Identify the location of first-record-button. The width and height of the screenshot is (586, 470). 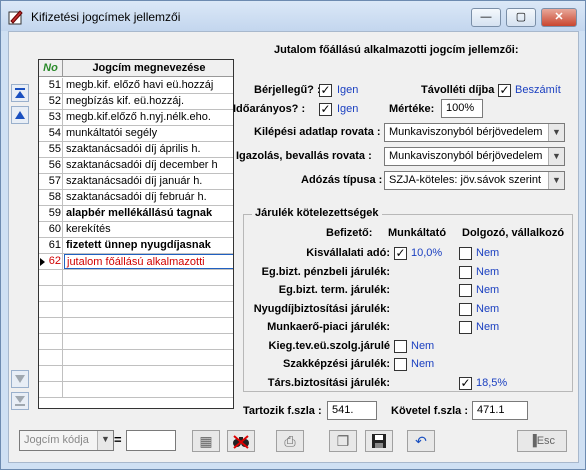
(20, 93).